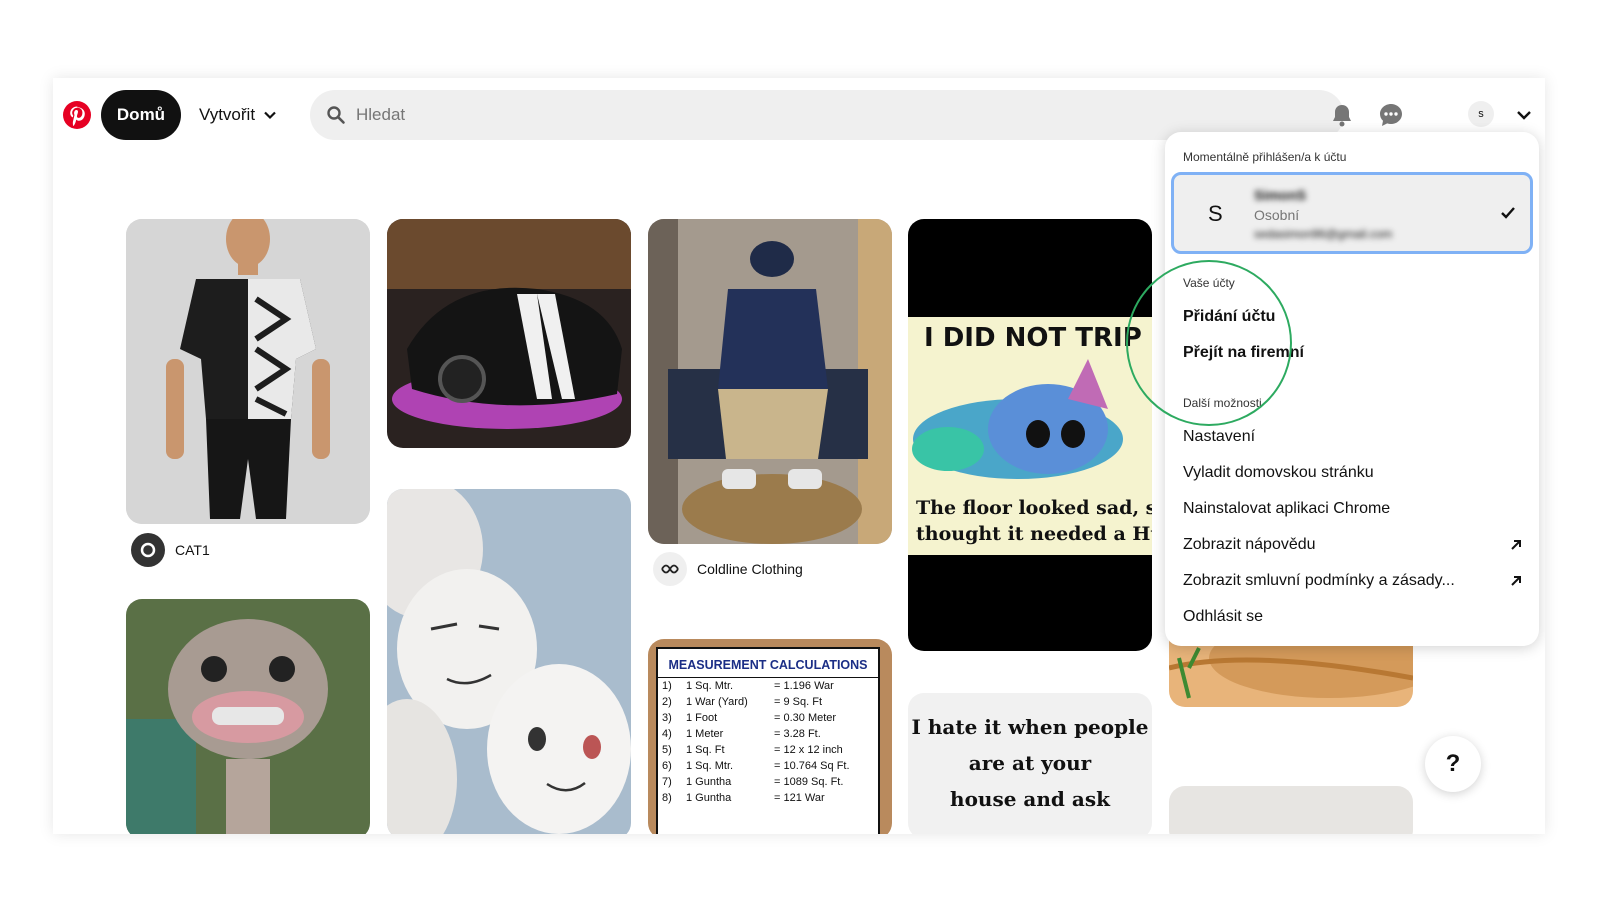 The width and height of the screenshot is (1600, 906). I want to click on bell-icon, so click(1342, 115).